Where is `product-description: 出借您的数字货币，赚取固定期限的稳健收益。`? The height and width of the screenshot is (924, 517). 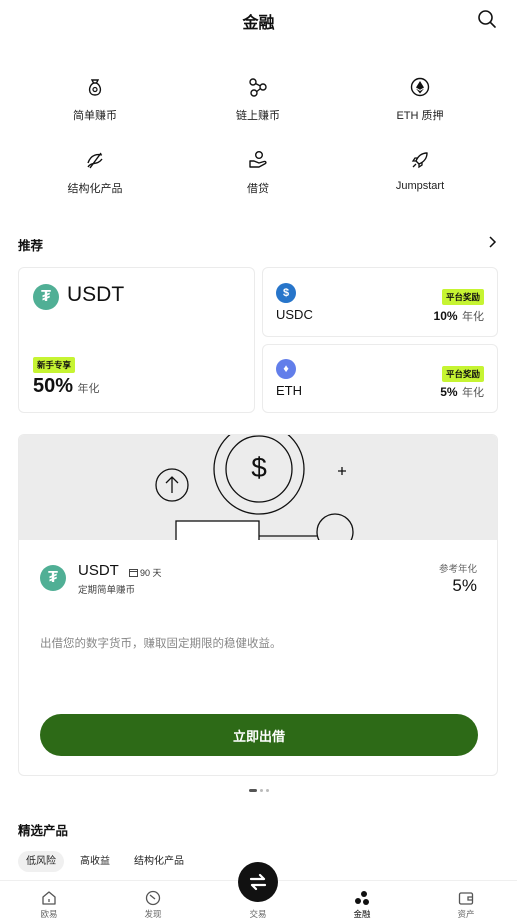 product-description: 出借您的数字货币，赚取固定期限的稳健收益。 is located at coordinates (161, 644).